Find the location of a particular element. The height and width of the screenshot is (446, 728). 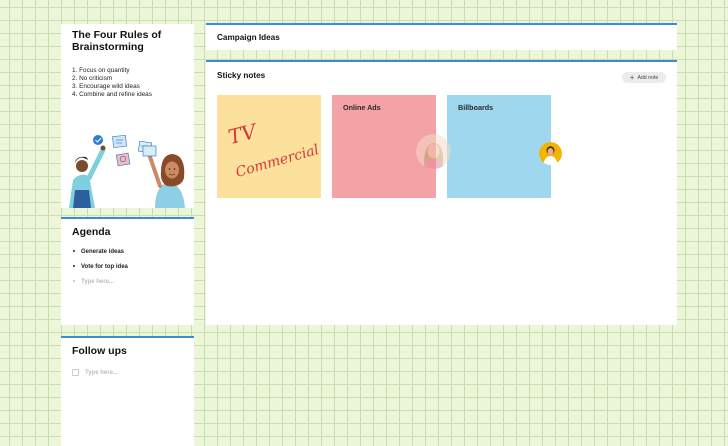

agenda-item: Vote for top idea is located at coordinates (100, 271).